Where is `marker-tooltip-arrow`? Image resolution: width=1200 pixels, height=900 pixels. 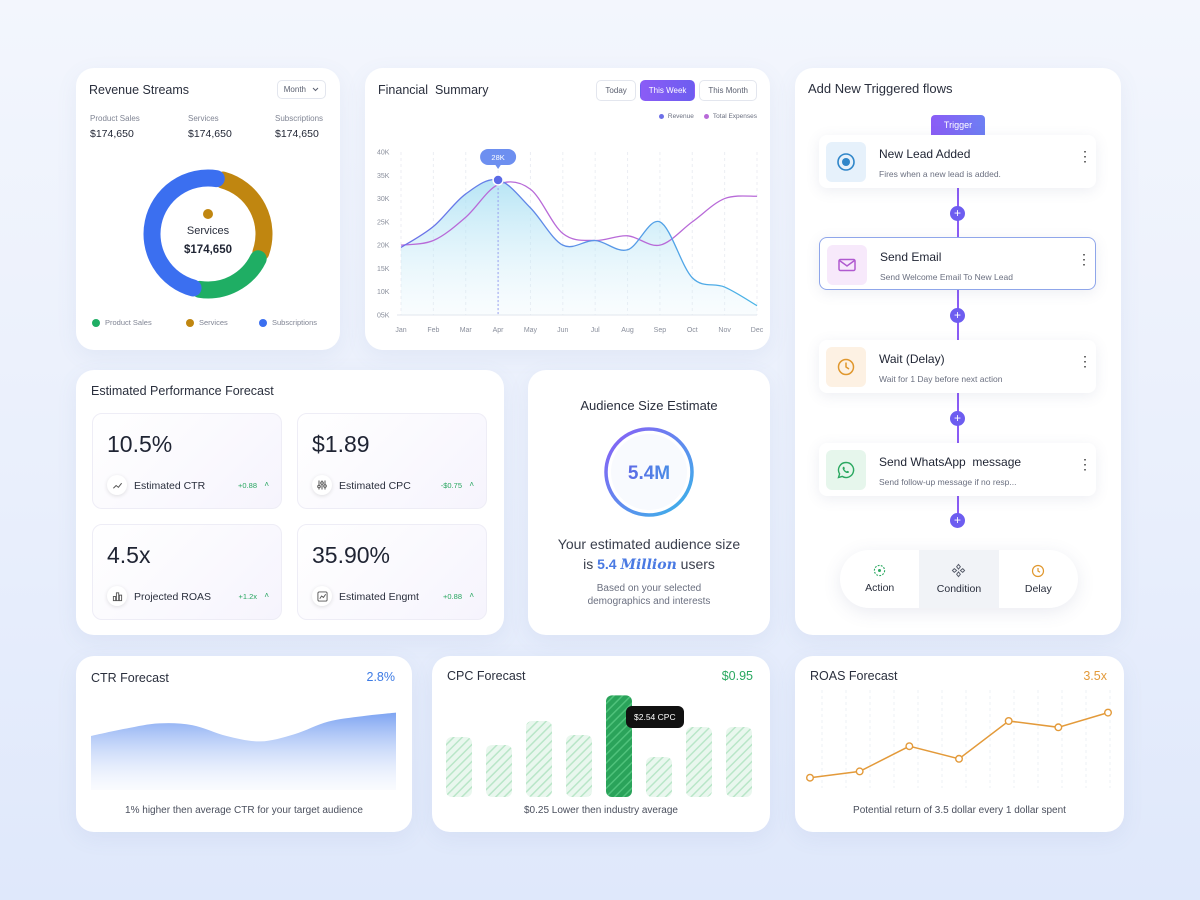
marker-tooltip-arrow is located at coordinates (498, 166).